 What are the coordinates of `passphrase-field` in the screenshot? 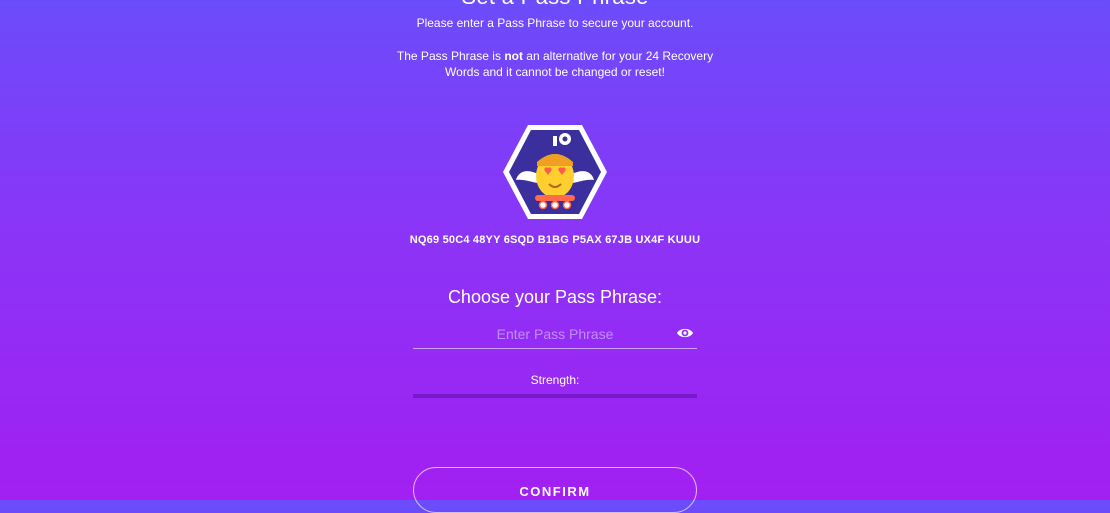 It's located at (555, 334).